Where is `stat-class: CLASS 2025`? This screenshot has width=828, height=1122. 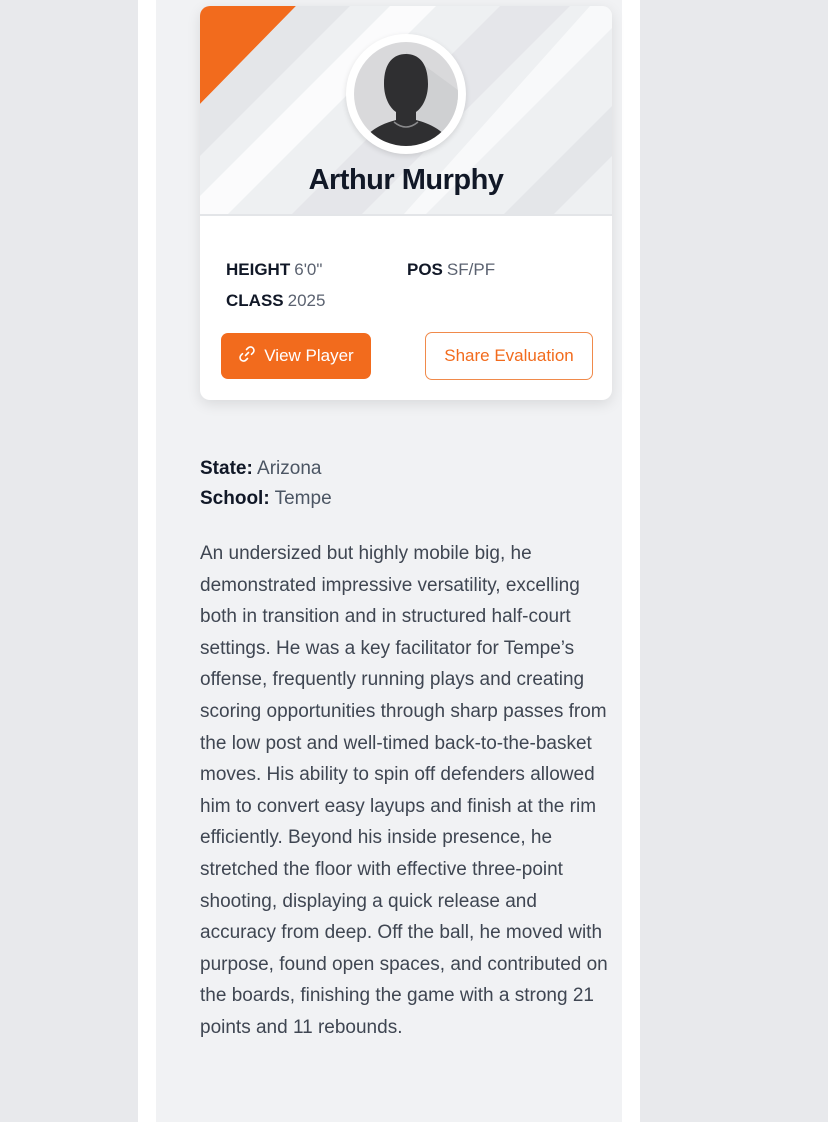 stat-class: CLASS 2025 is located at coordinates (275, 301).